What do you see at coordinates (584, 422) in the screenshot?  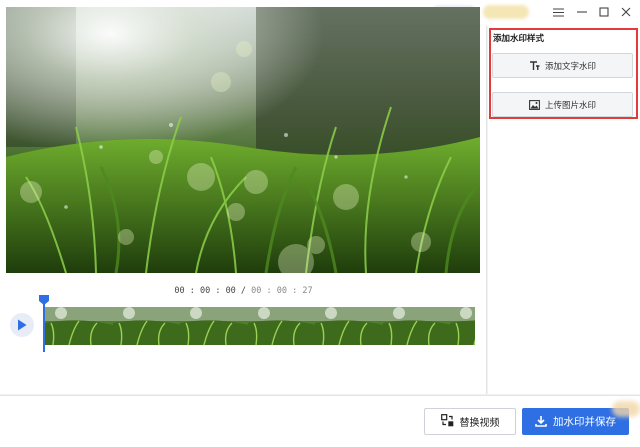 I see `add-watermark-save-label: 加水印并保存` at bounding box center [584, 422].